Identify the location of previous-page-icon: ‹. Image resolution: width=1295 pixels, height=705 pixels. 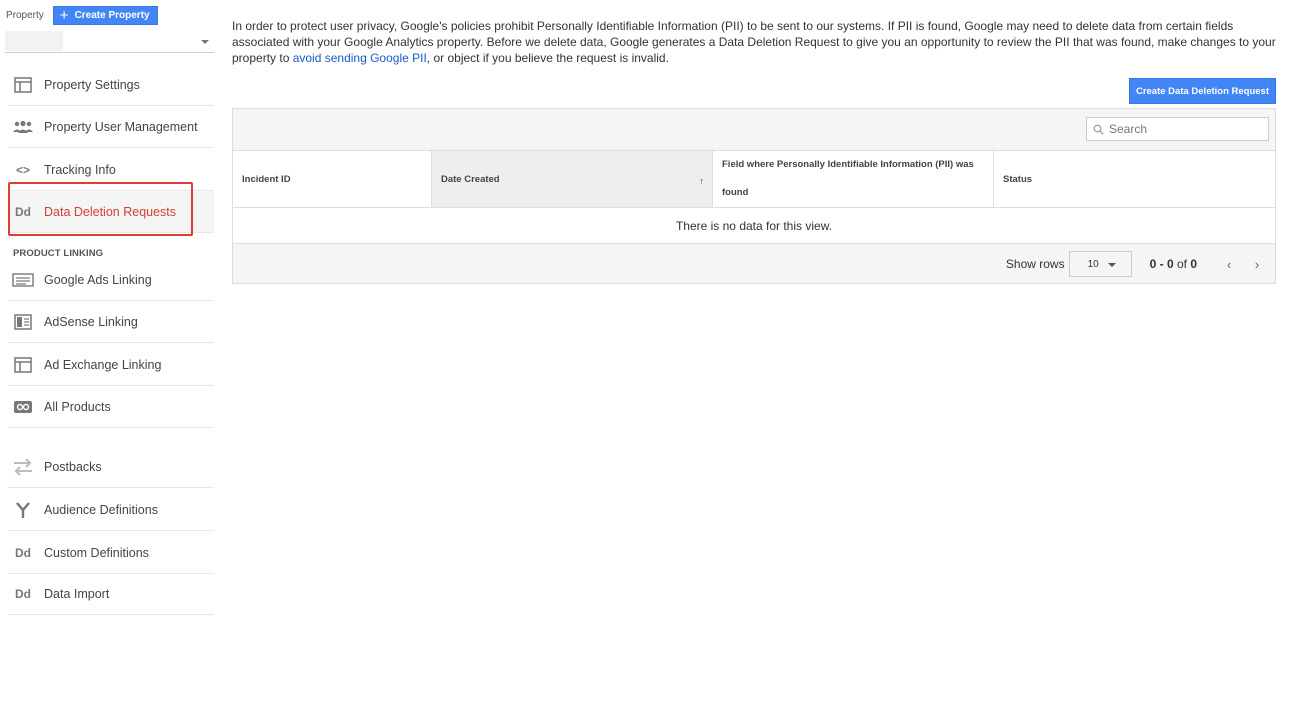
(1229, 264).